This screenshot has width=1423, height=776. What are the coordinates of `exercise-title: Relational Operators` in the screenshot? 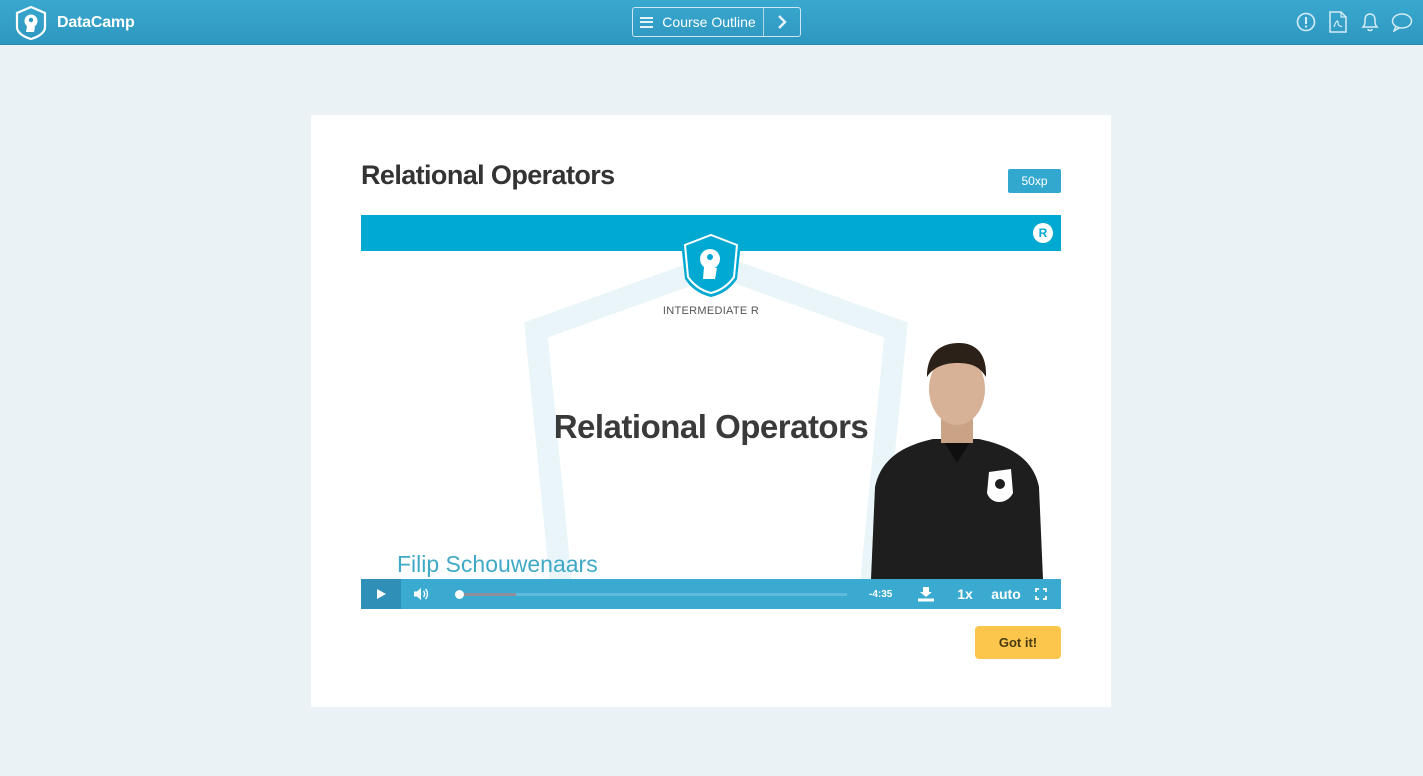 It's located at (488, 175).